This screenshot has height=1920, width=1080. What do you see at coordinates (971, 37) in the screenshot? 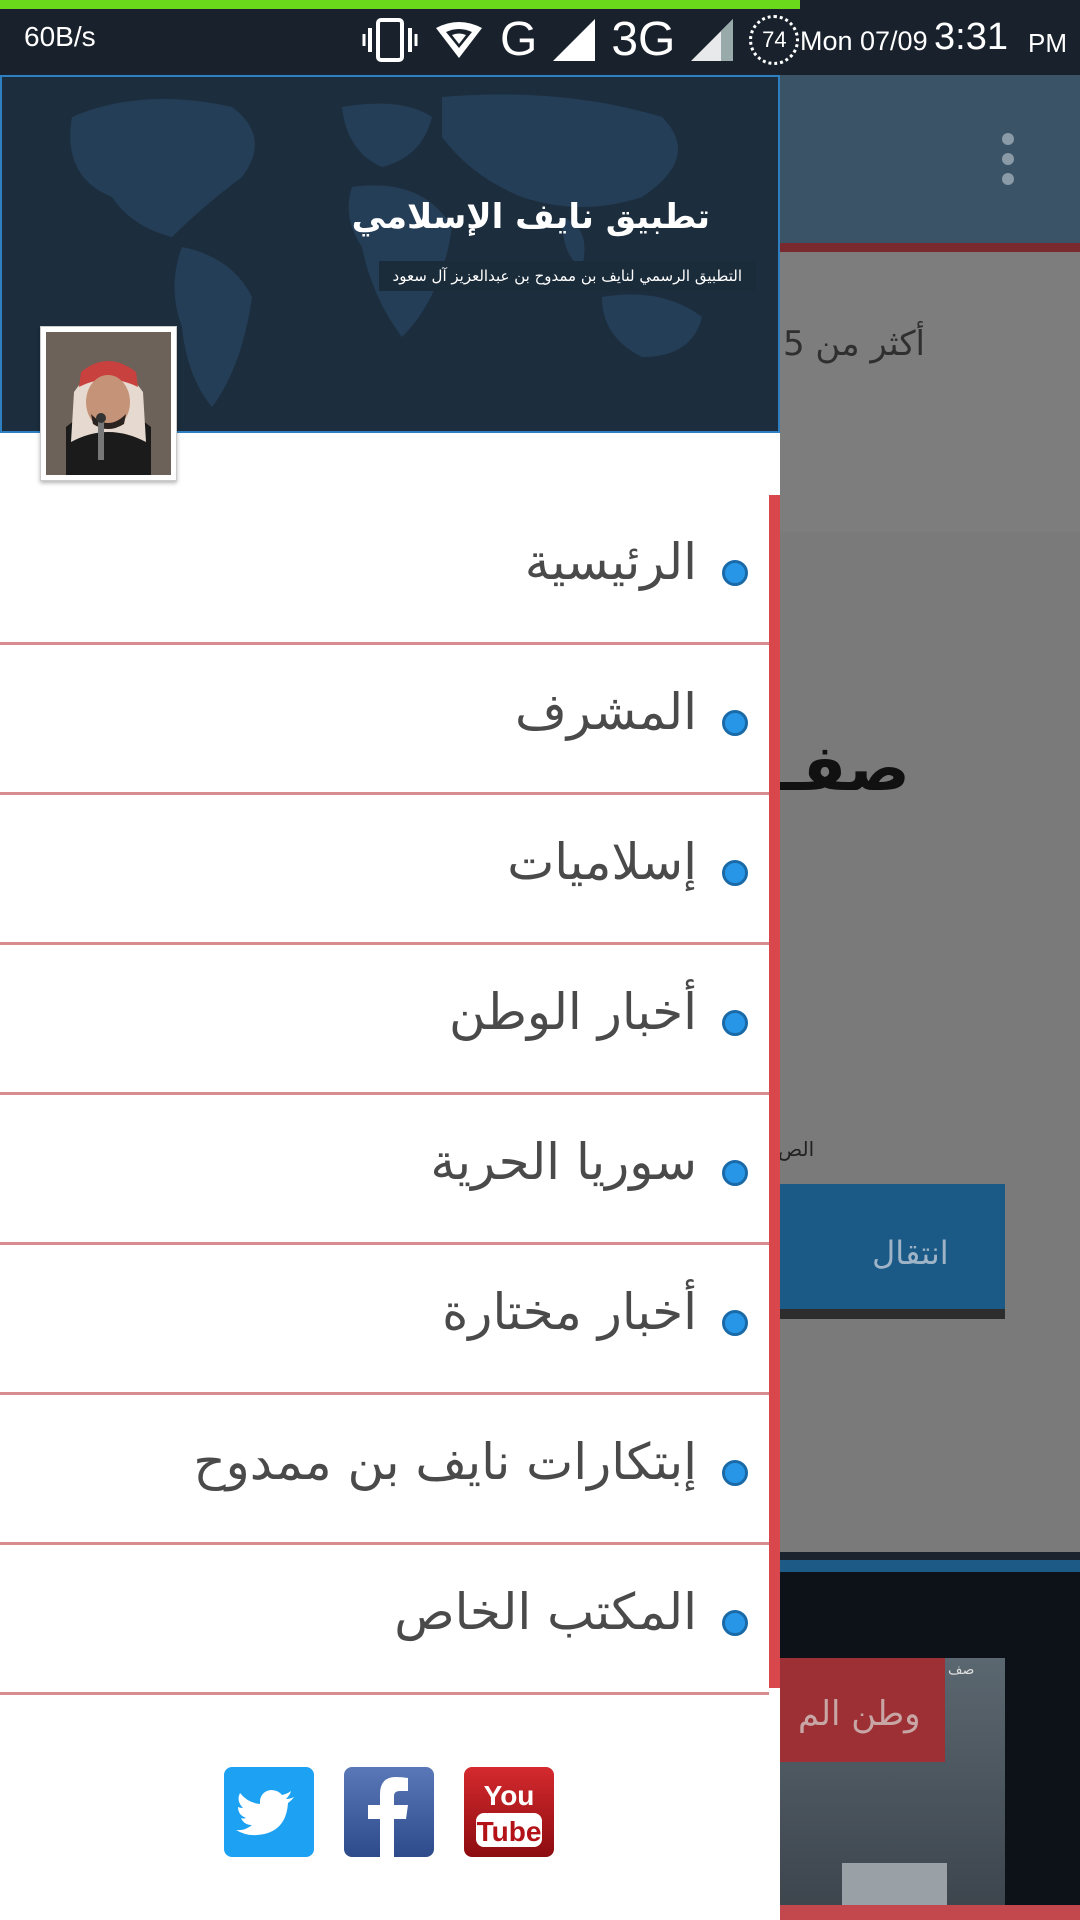
I see `time-text: 3:31` at bounding box center [971, 37].